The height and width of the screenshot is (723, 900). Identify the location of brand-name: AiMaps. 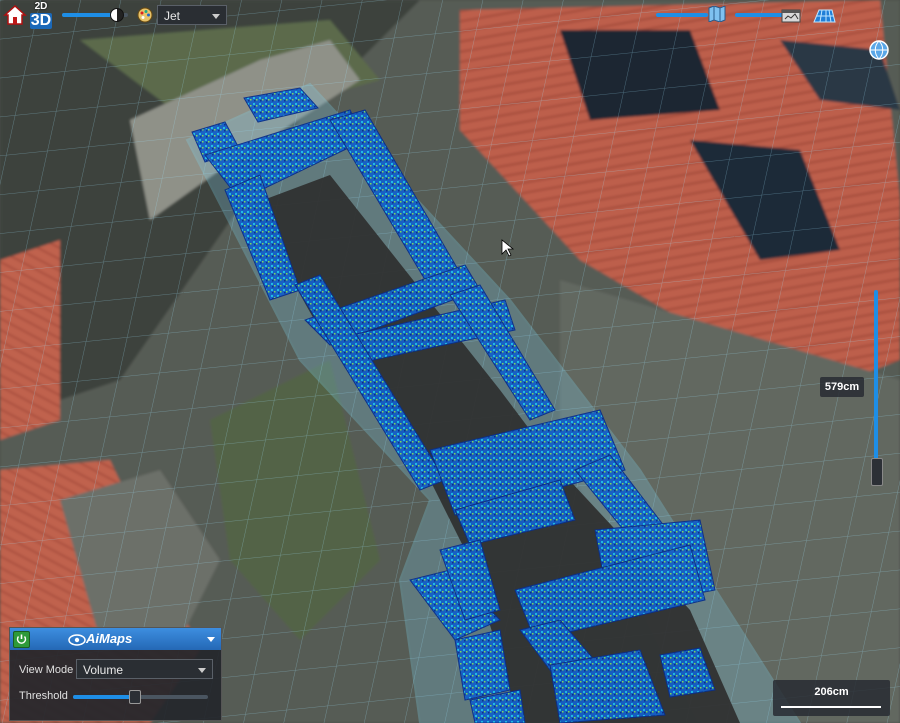
(109, 638).